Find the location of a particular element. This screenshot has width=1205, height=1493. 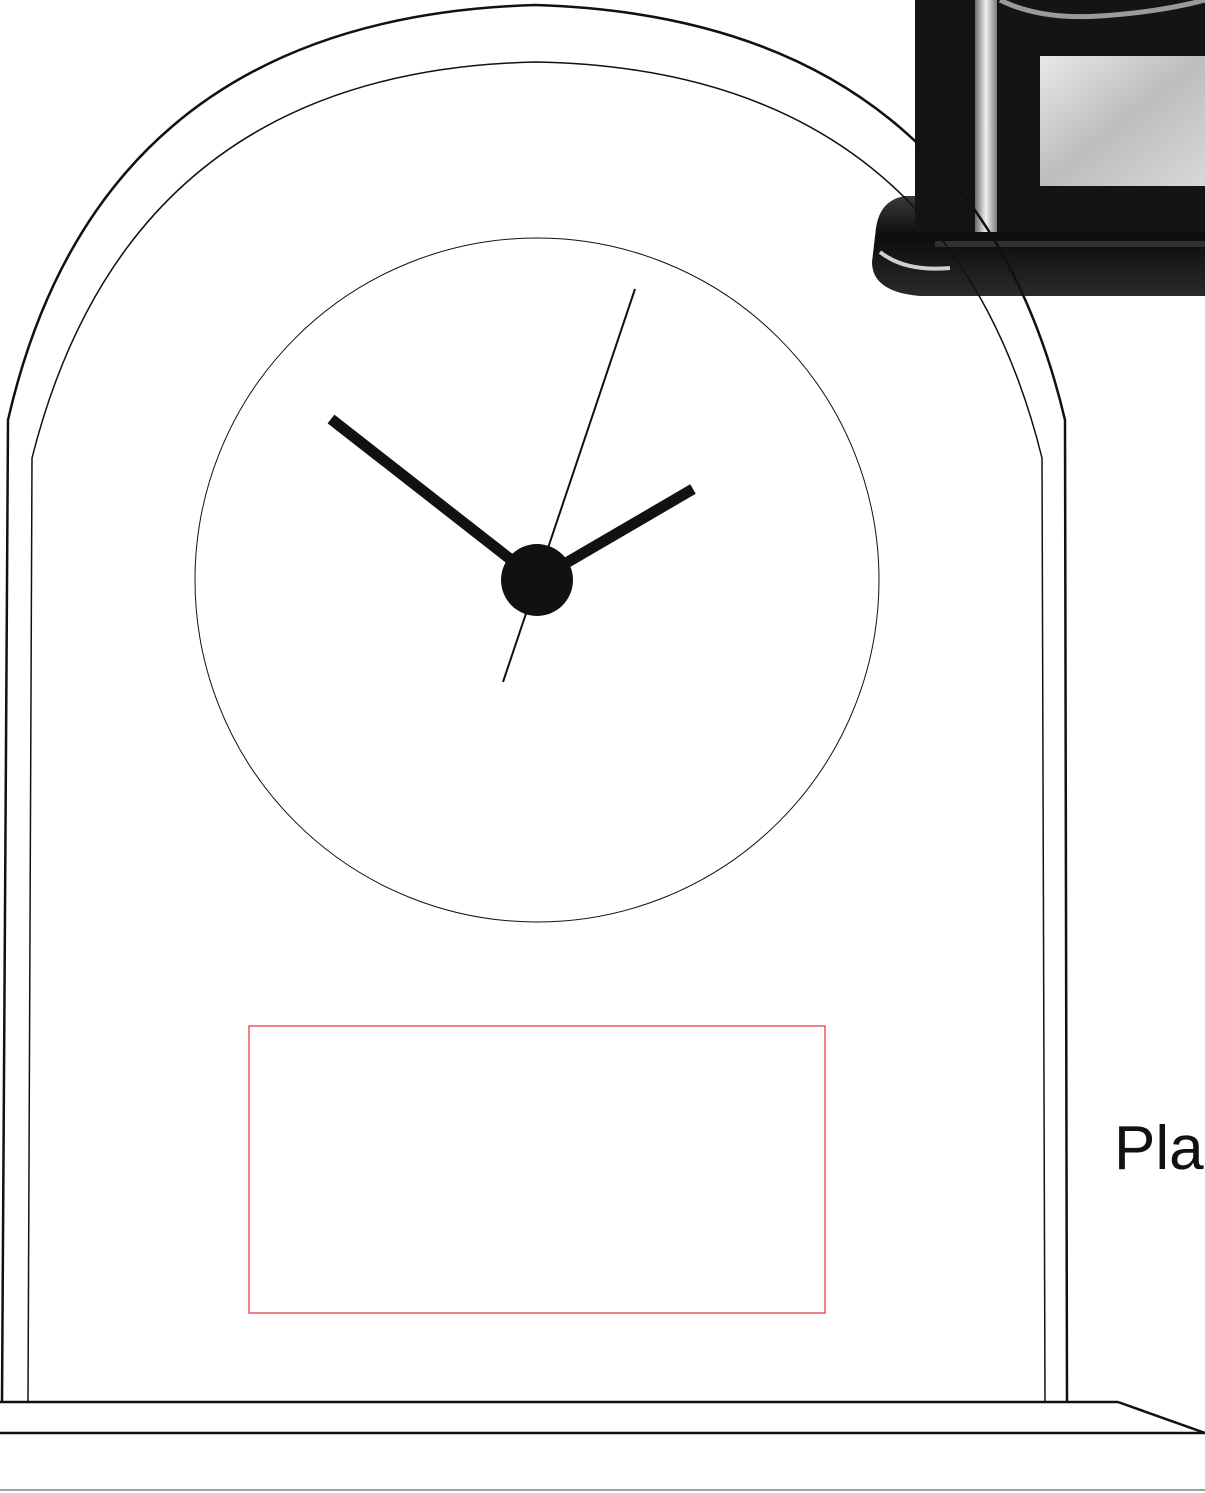

base-bevel-line is located at coordinates (1161, 1417).